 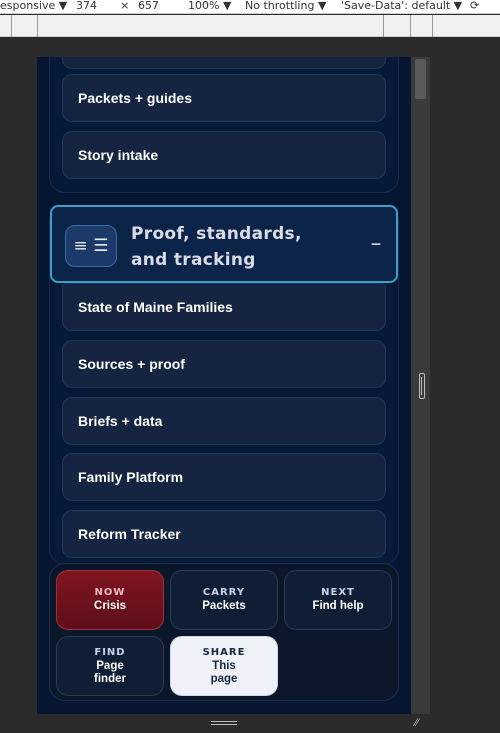 I want to click on nav-card-briefs-data: Briefs + data, so click(x=224, y=421).